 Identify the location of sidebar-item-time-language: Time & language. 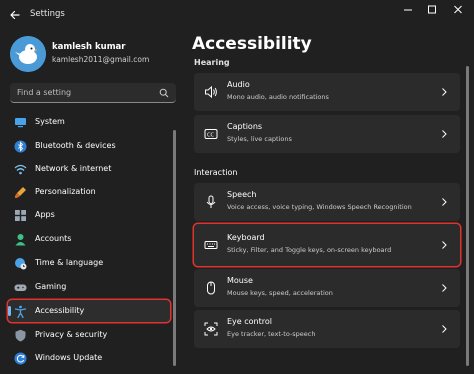
(89, 263).